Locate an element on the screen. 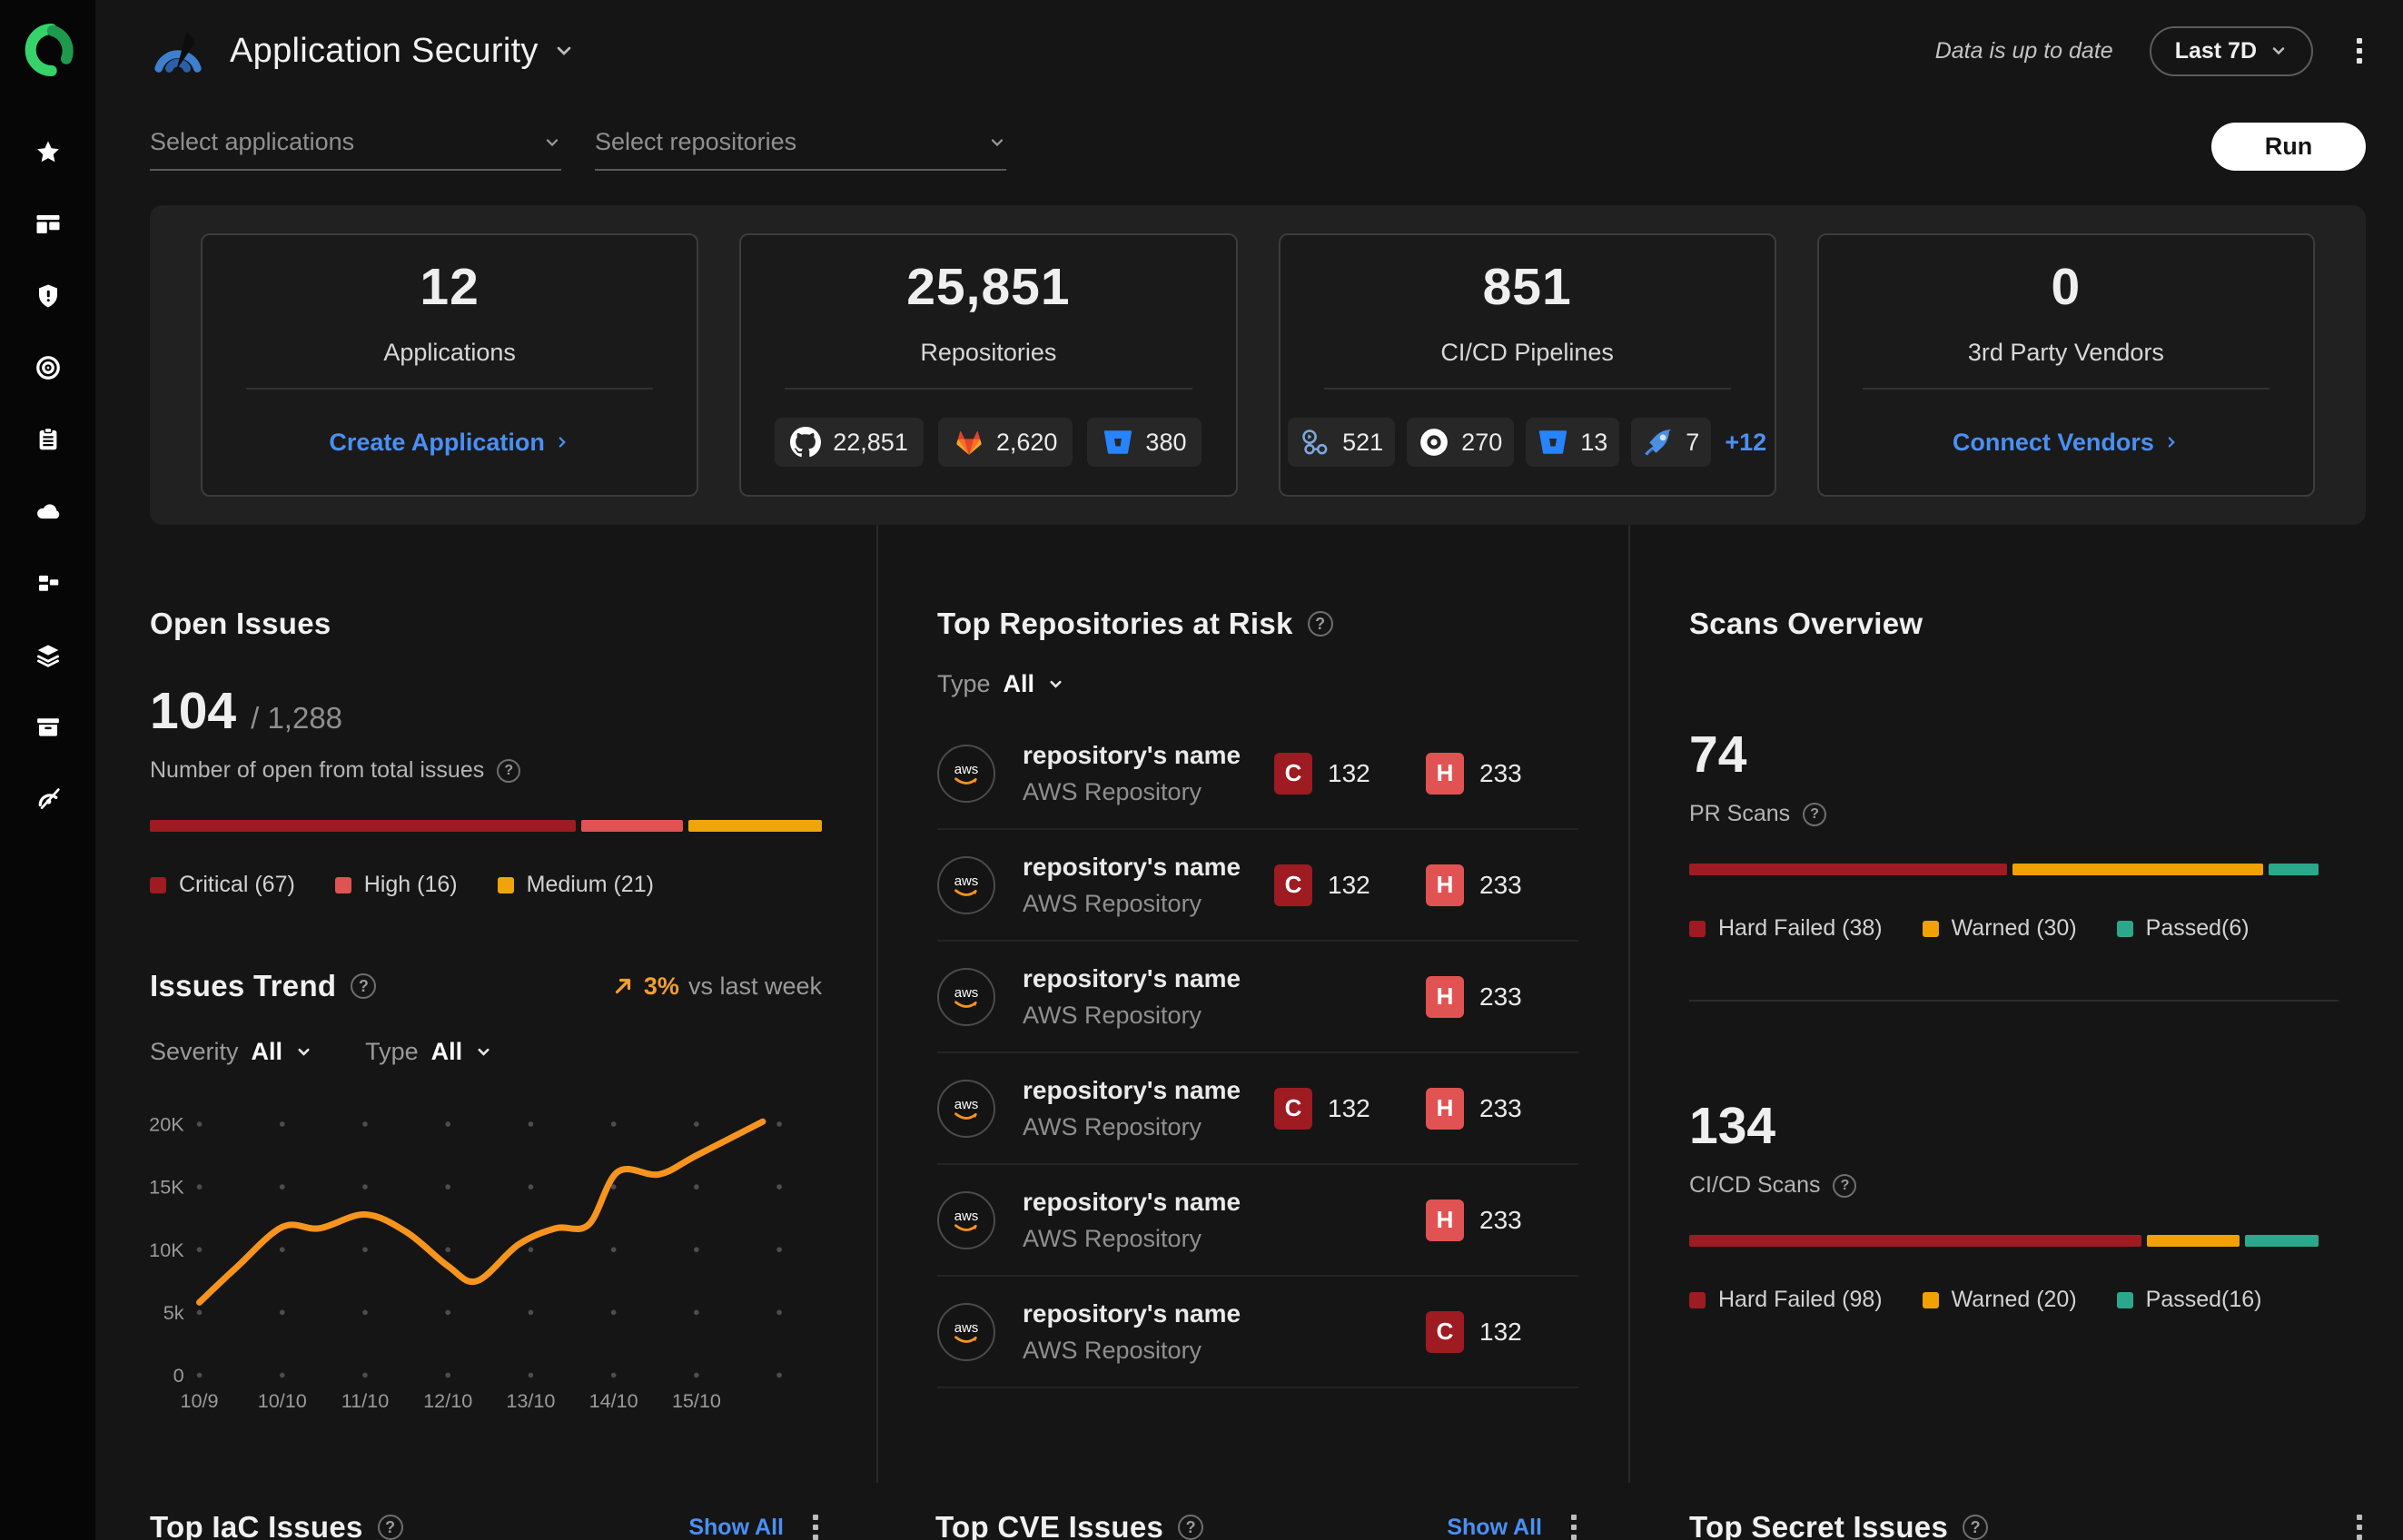 This screenshot has width=2403, height=1540. legend-item-warned: Warned (20) is located at coordinates (1999, 1300).